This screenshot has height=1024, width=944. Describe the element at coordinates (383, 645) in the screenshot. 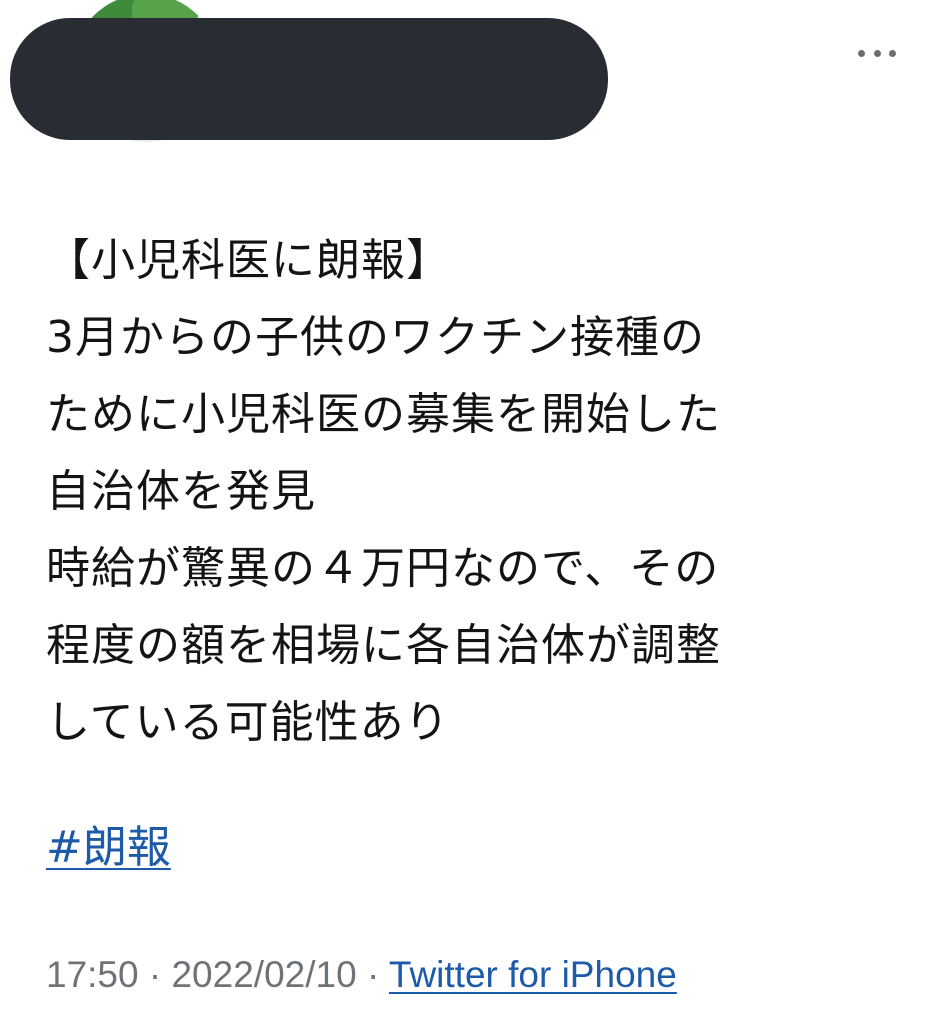

I see `tweet-text-line: 程度の額を相場に各自治体が調整` at that location.